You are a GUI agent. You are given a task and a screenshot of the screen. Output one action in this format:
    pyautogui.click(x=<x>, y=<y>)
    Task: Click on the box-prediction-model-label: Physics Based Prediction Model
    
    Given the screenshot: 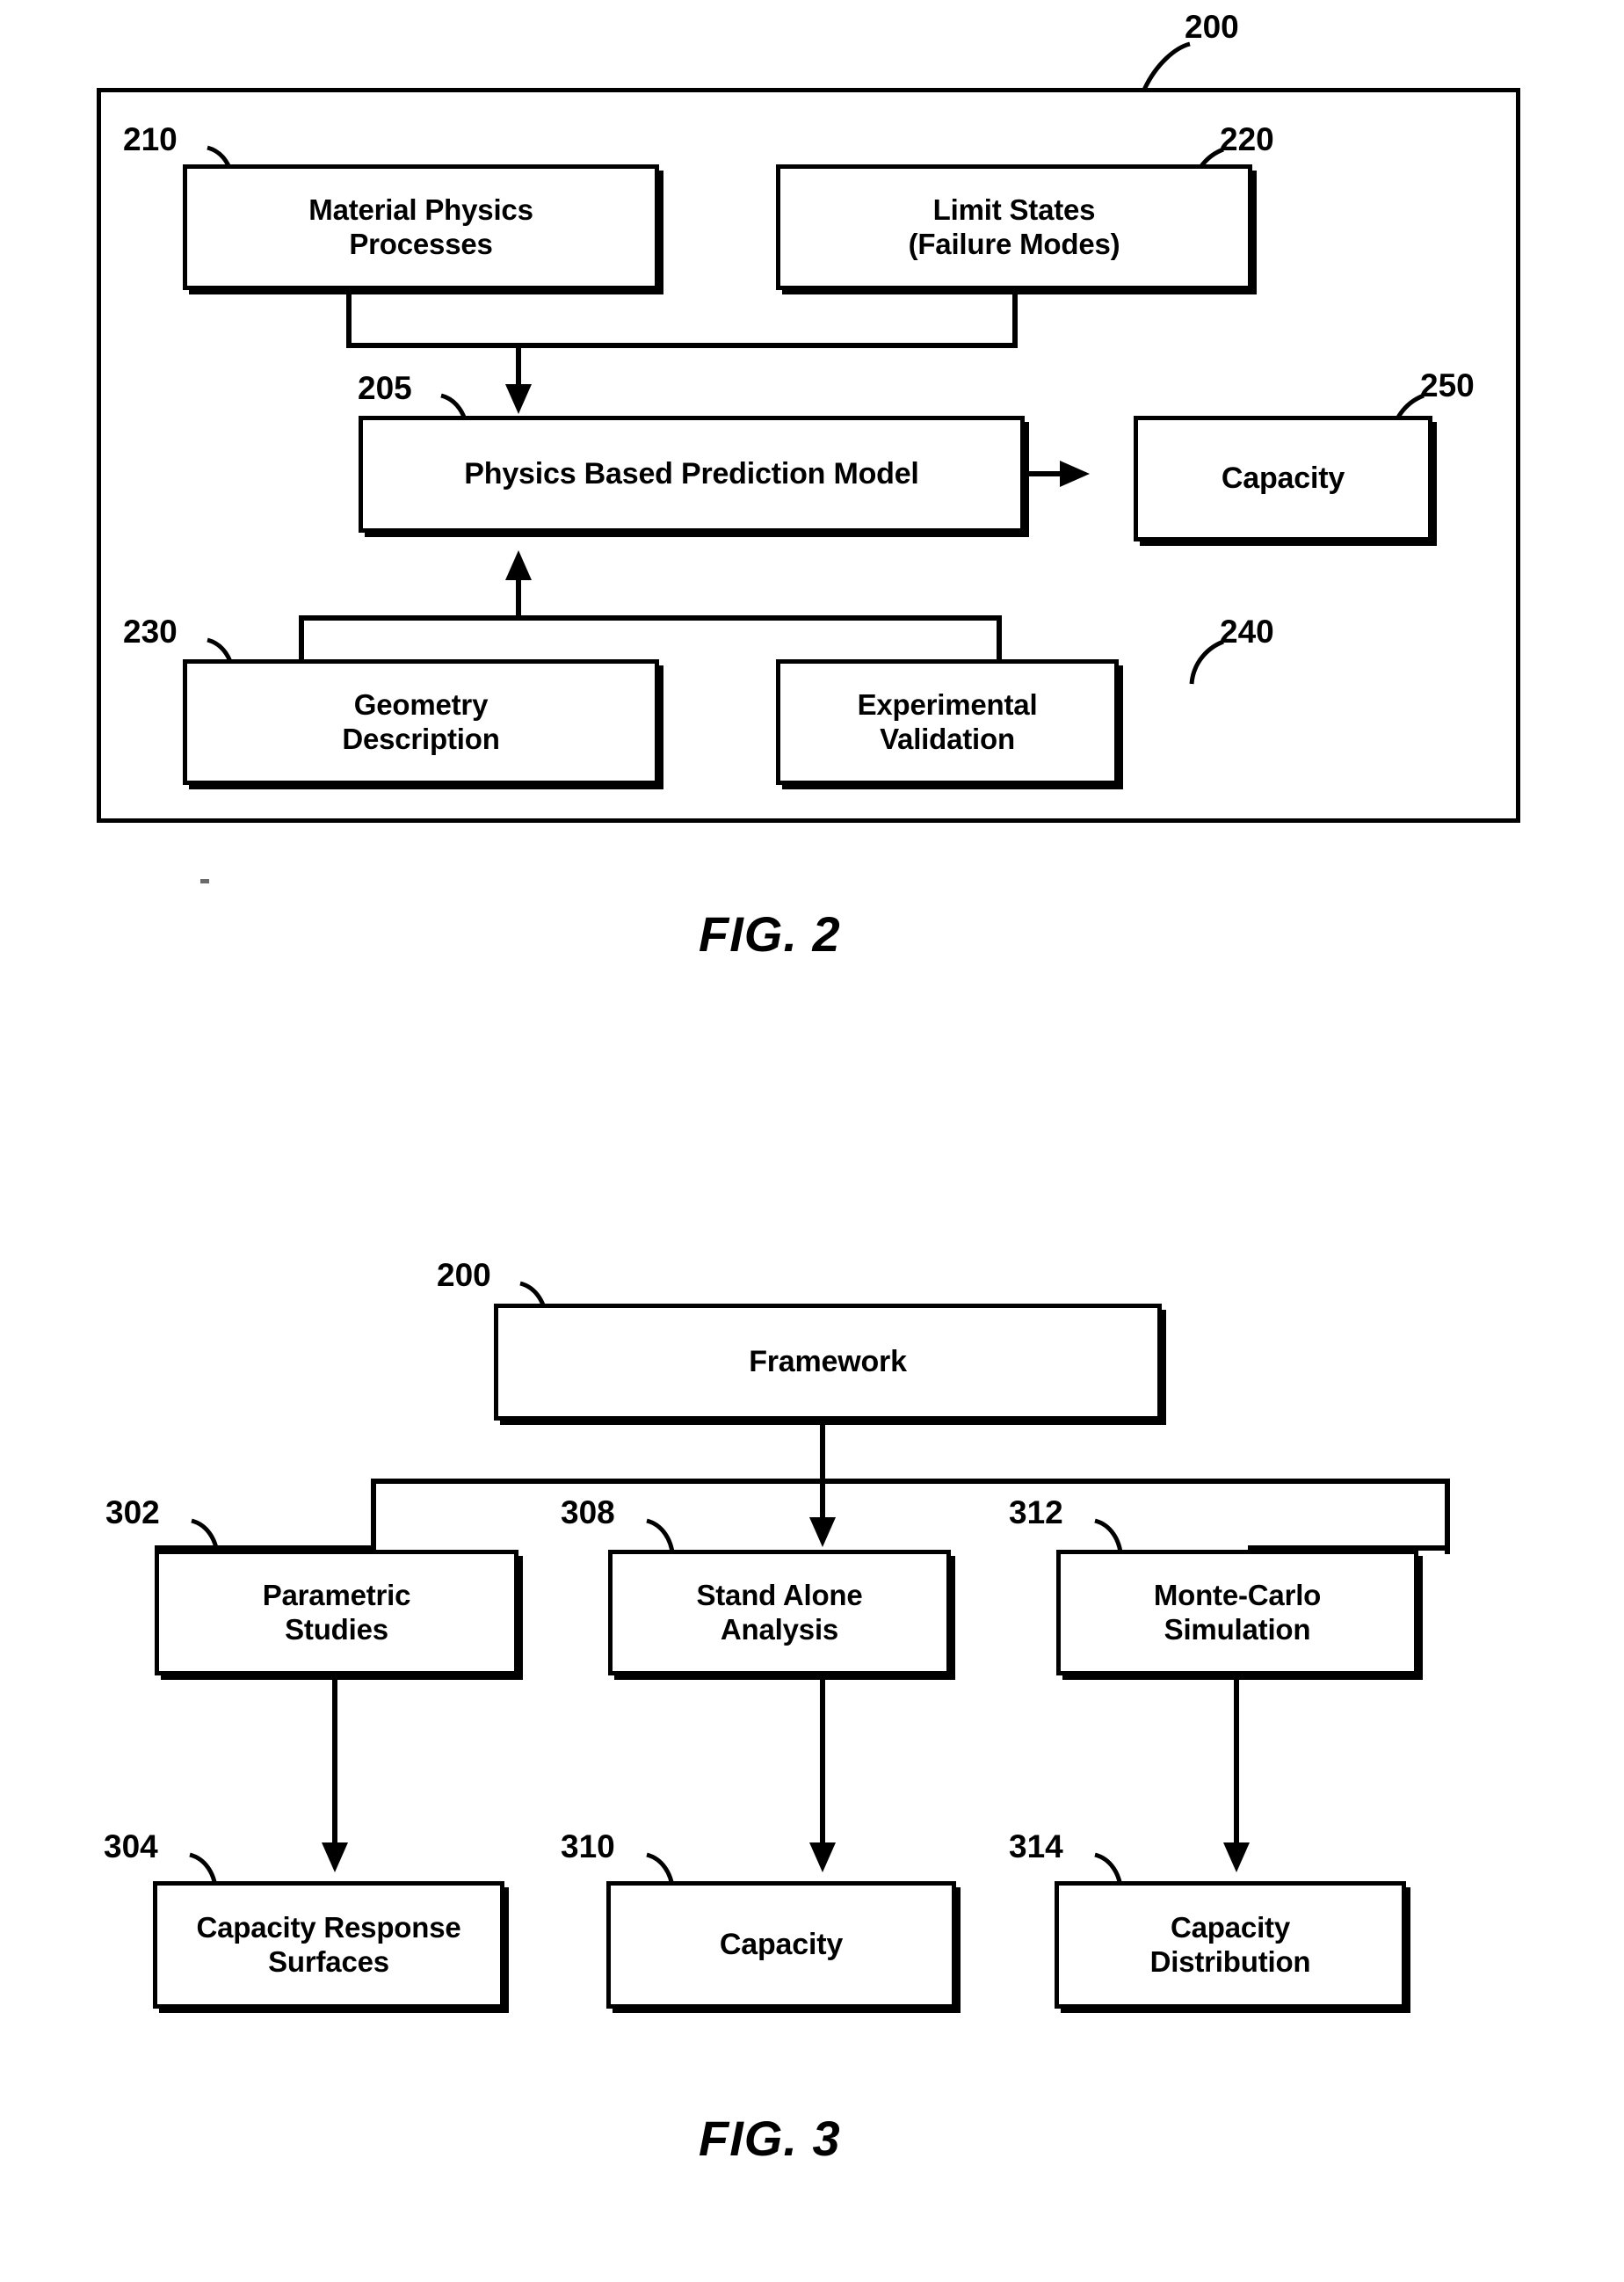 What is the action you would take?
    pyautogui.click(x=692, y=473)
    